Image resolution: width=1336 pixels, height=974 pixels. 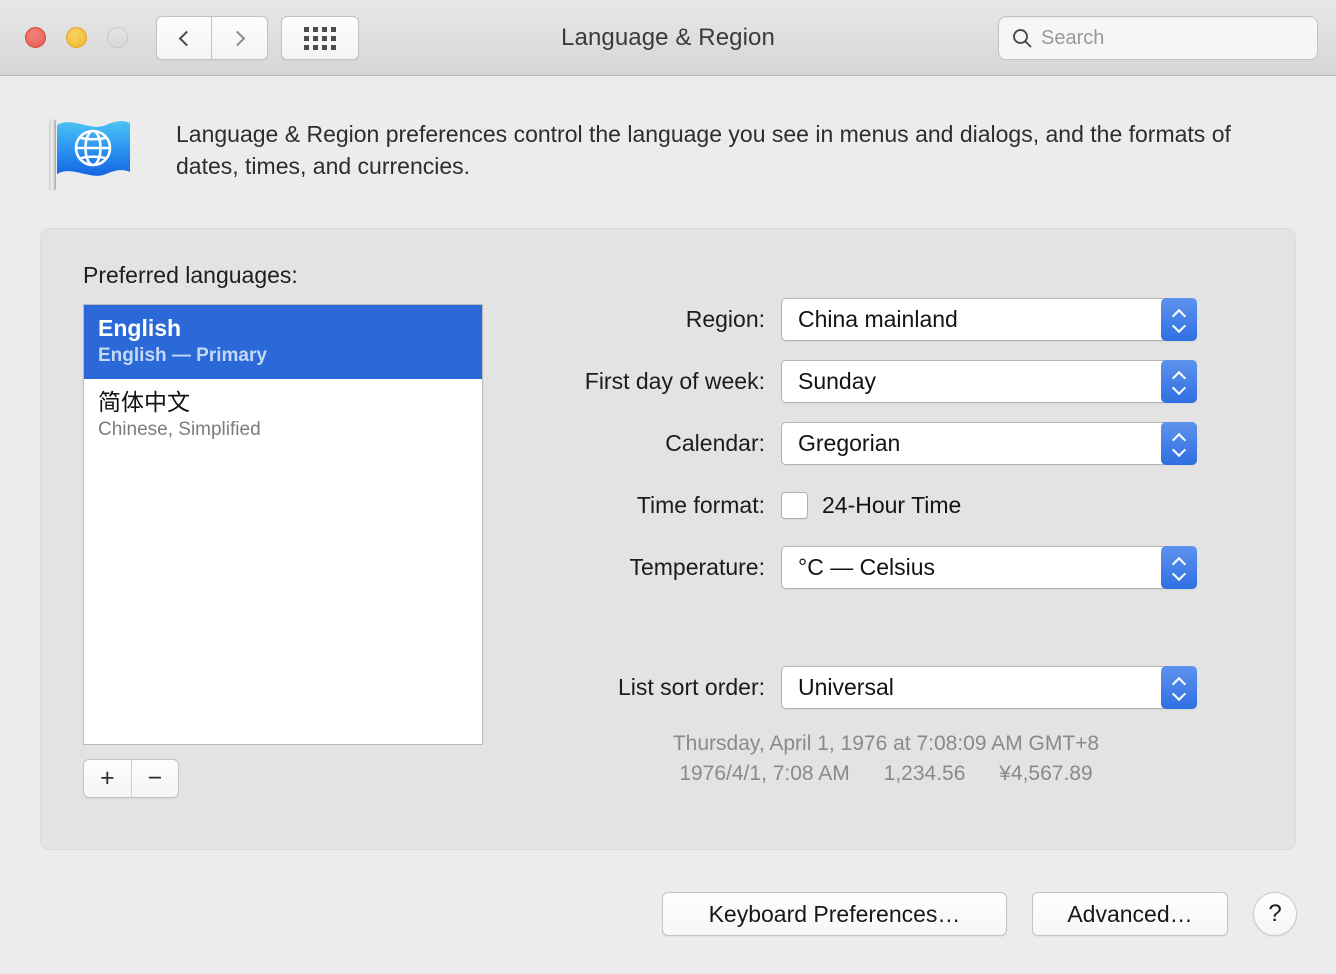 What do you see at coordinates (190, 275) in the screenshot?
I see `preferred-languages-label: Preferred languages:` at bounding box center [190, 275].